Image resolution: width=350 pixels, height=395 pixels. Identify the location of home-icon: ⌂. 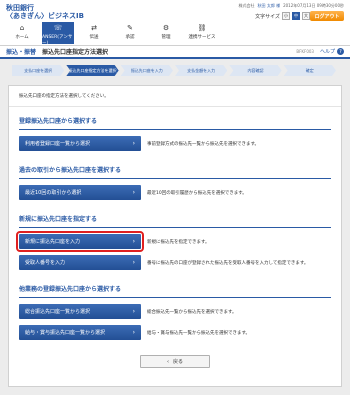
(22, 28).